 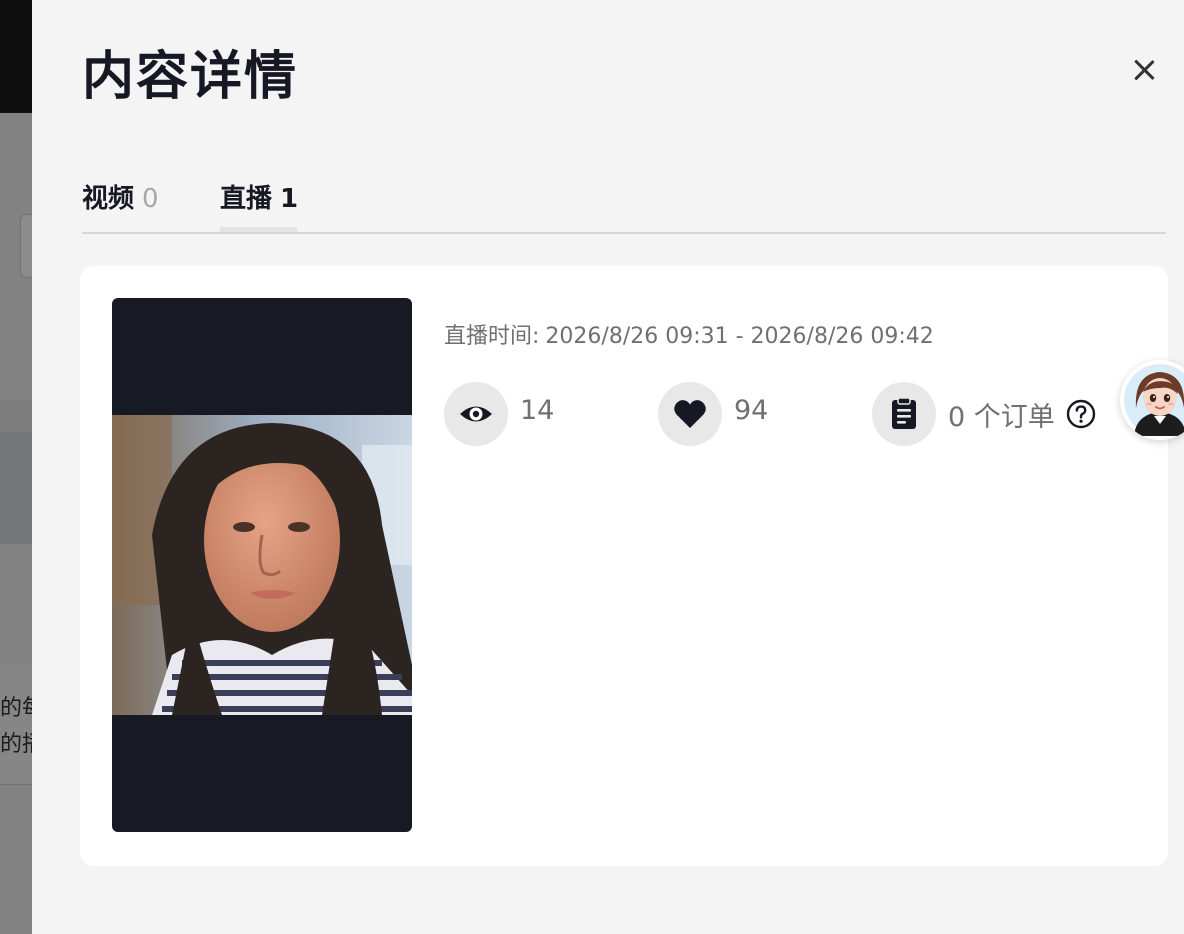 What do you see at coordinates (246, 199) in the screenshot?
I see `tab-live-label: 直播` at bounding box center [246, 199].